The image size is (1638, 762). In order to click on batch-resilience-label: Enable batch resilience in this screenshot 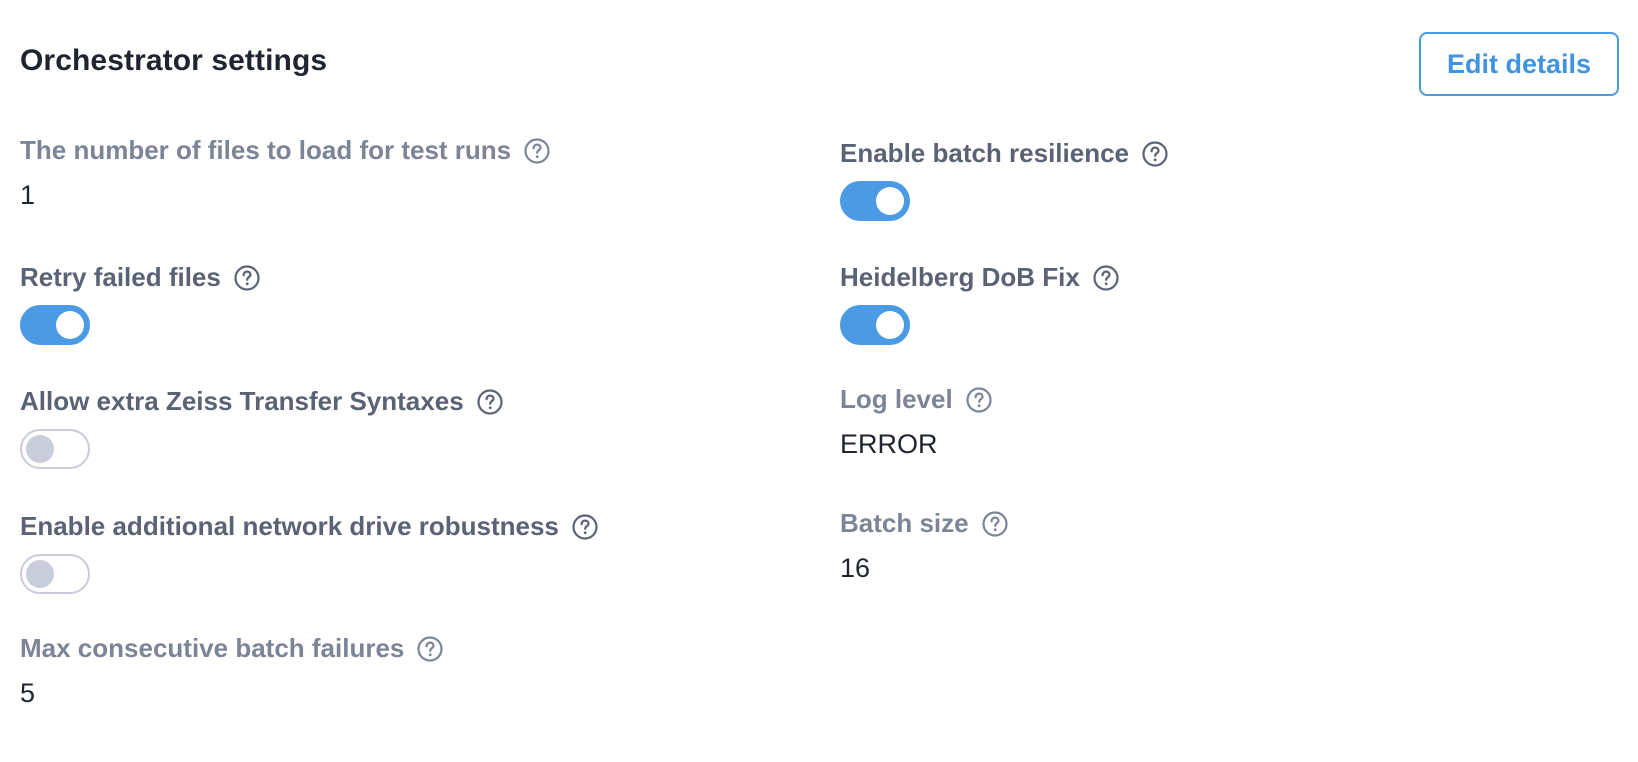, I will do `click(985, 153)`.